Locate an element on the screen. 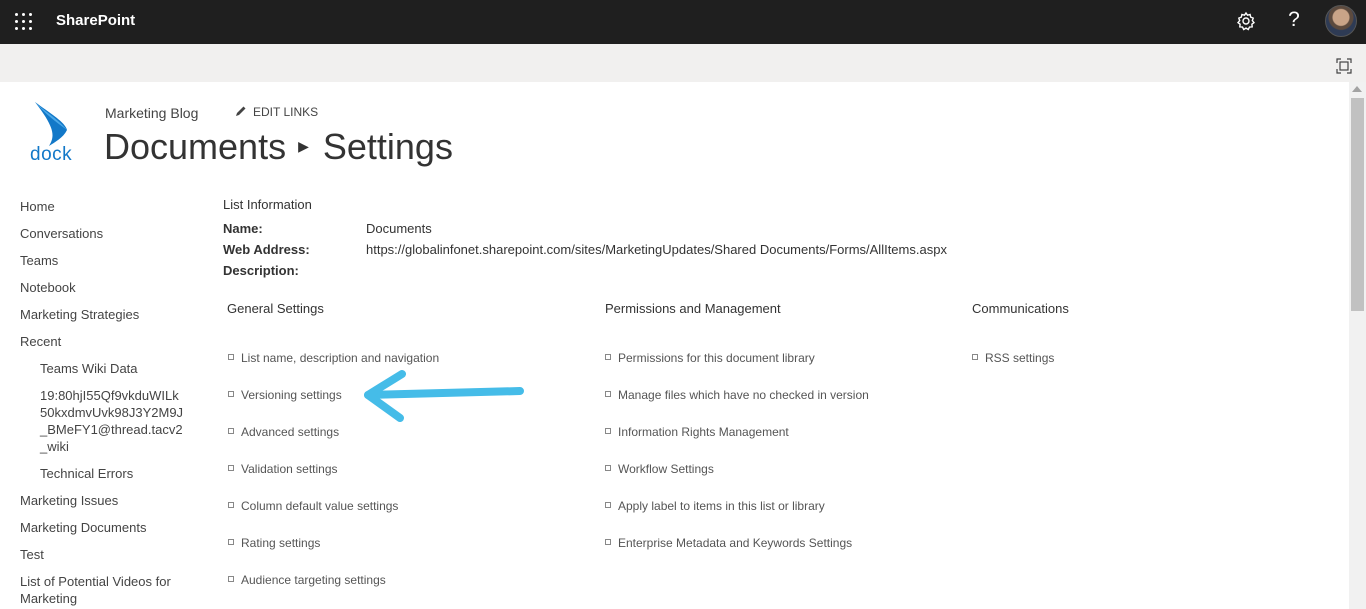 The image size is (1366, 609). help-icon: ? is located at coordinates (1294, 21).